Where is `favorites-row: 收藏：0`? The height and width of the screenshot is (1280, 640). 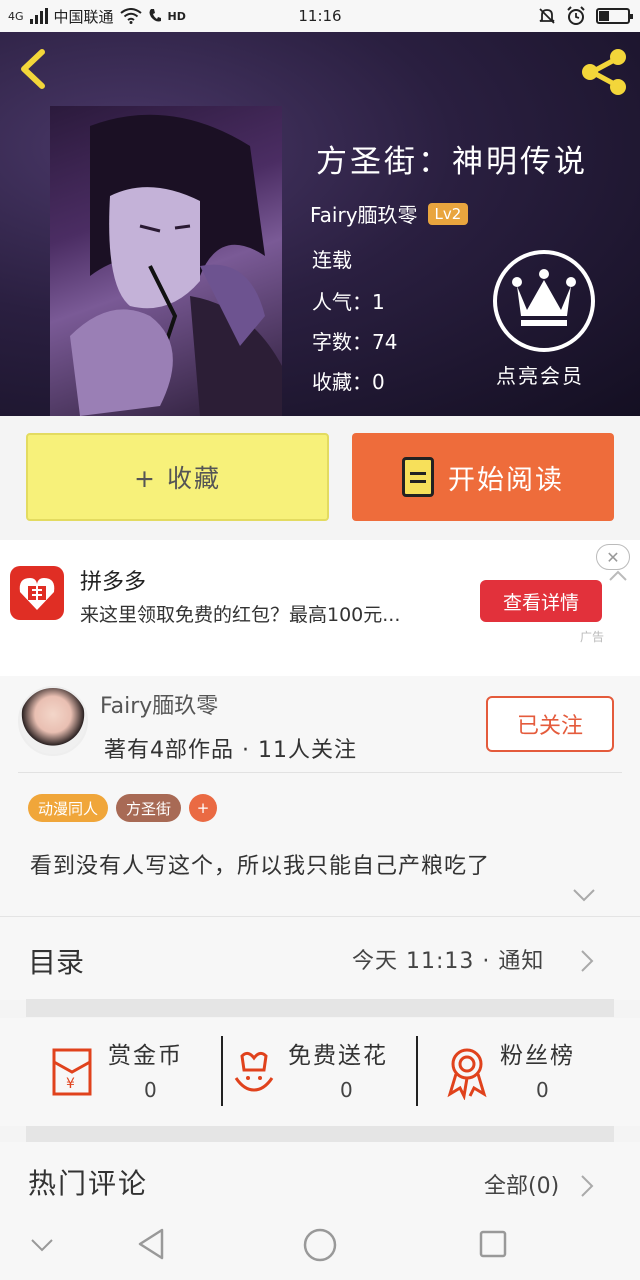 favorites-row: 收藏：0 is located at coordinates (348, 380).